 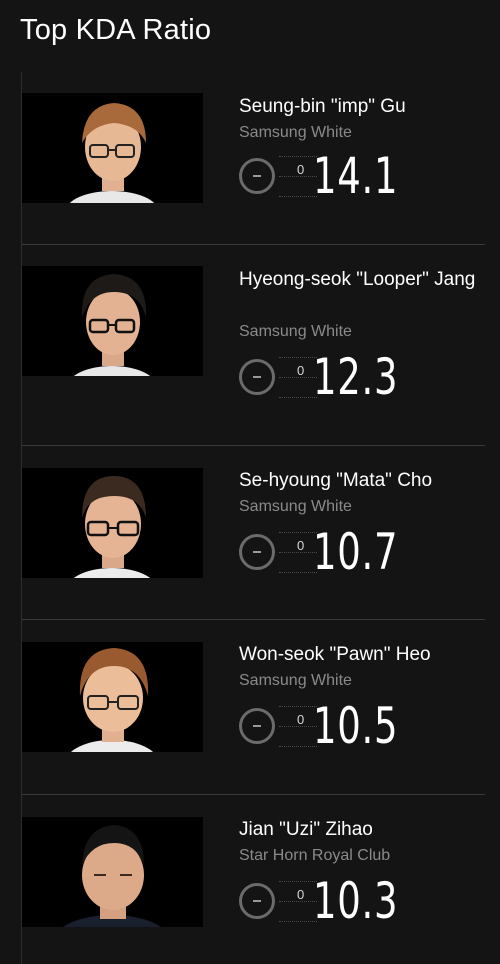 I want to click on kda-stat: 0 10.7, so click(x=339, y=555).